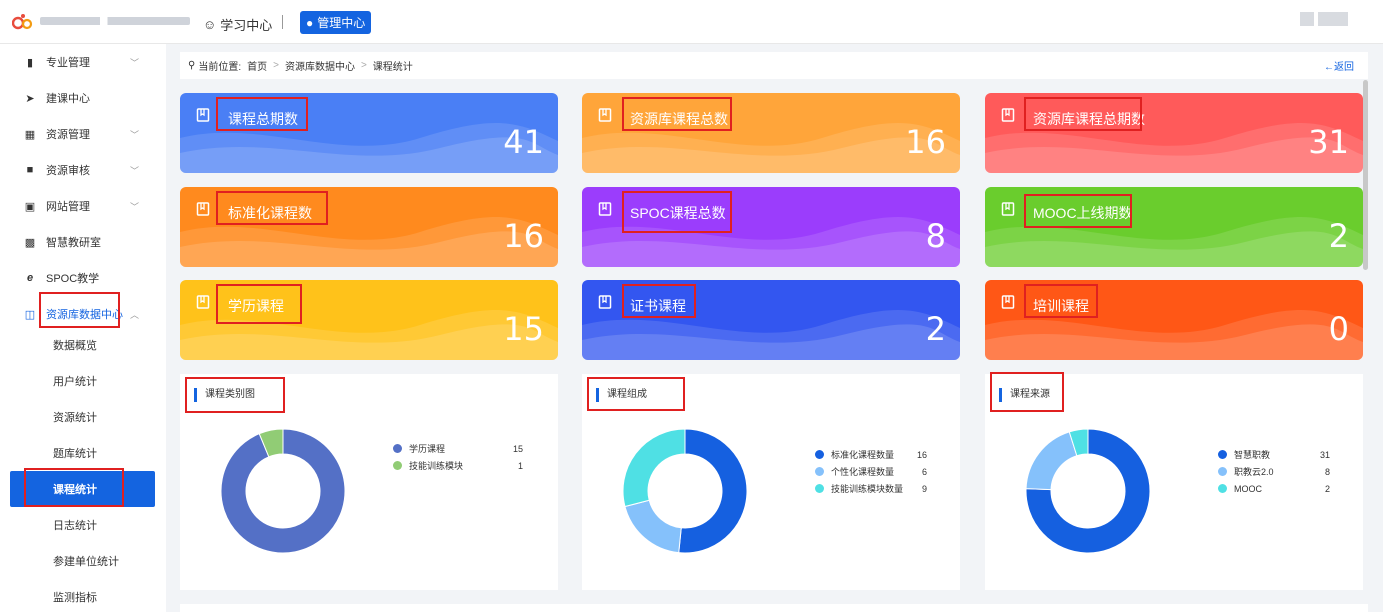  Describe the element at coordinates (1274, 454) in the screenshot. I see `legend-item: 智慧职教 31` at that location.